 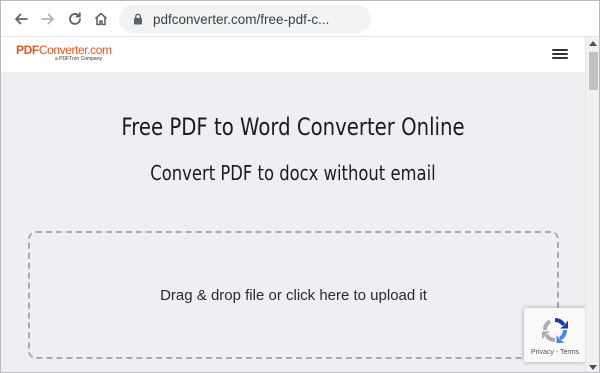 What do you see at coordinates (593, 71) in the screenshot?
I see `scroll-thumb` at bounding box center [593, 71].